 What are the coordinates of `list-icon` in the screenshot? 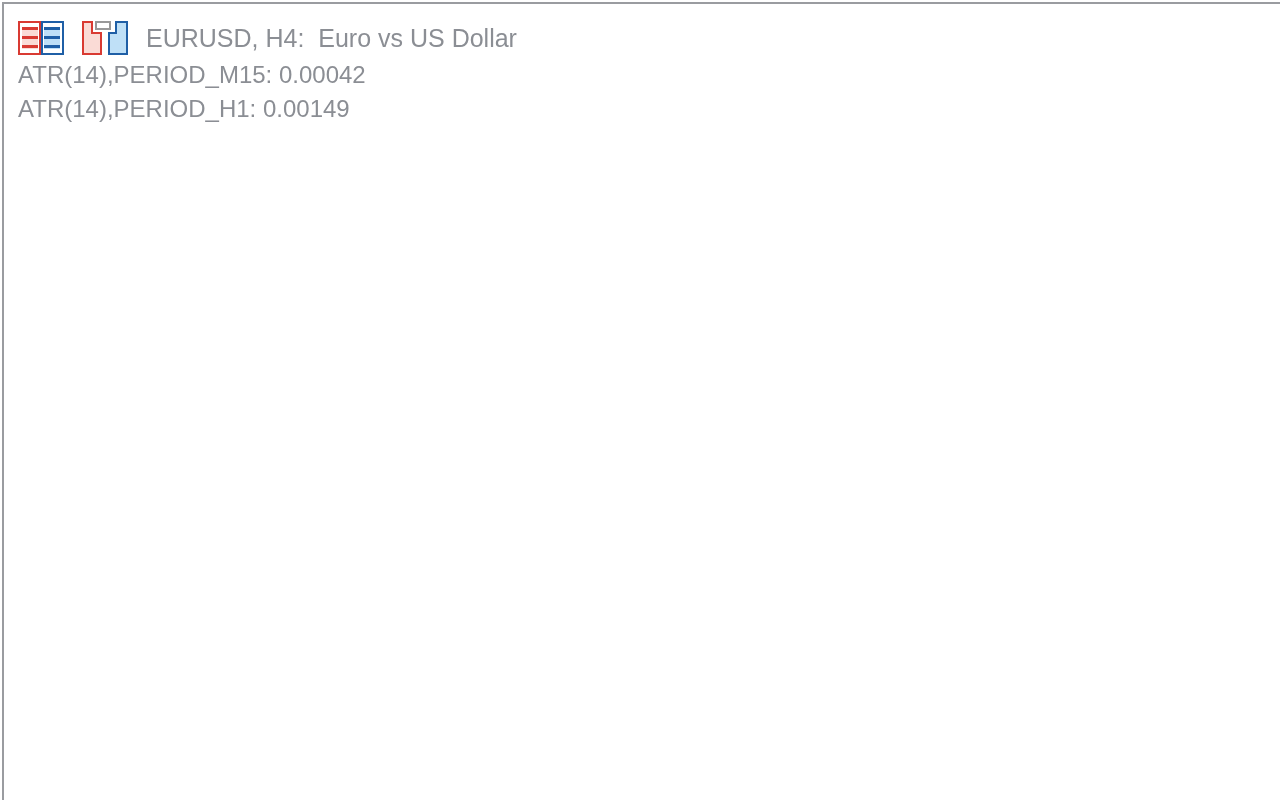 It's located at (41, 38).